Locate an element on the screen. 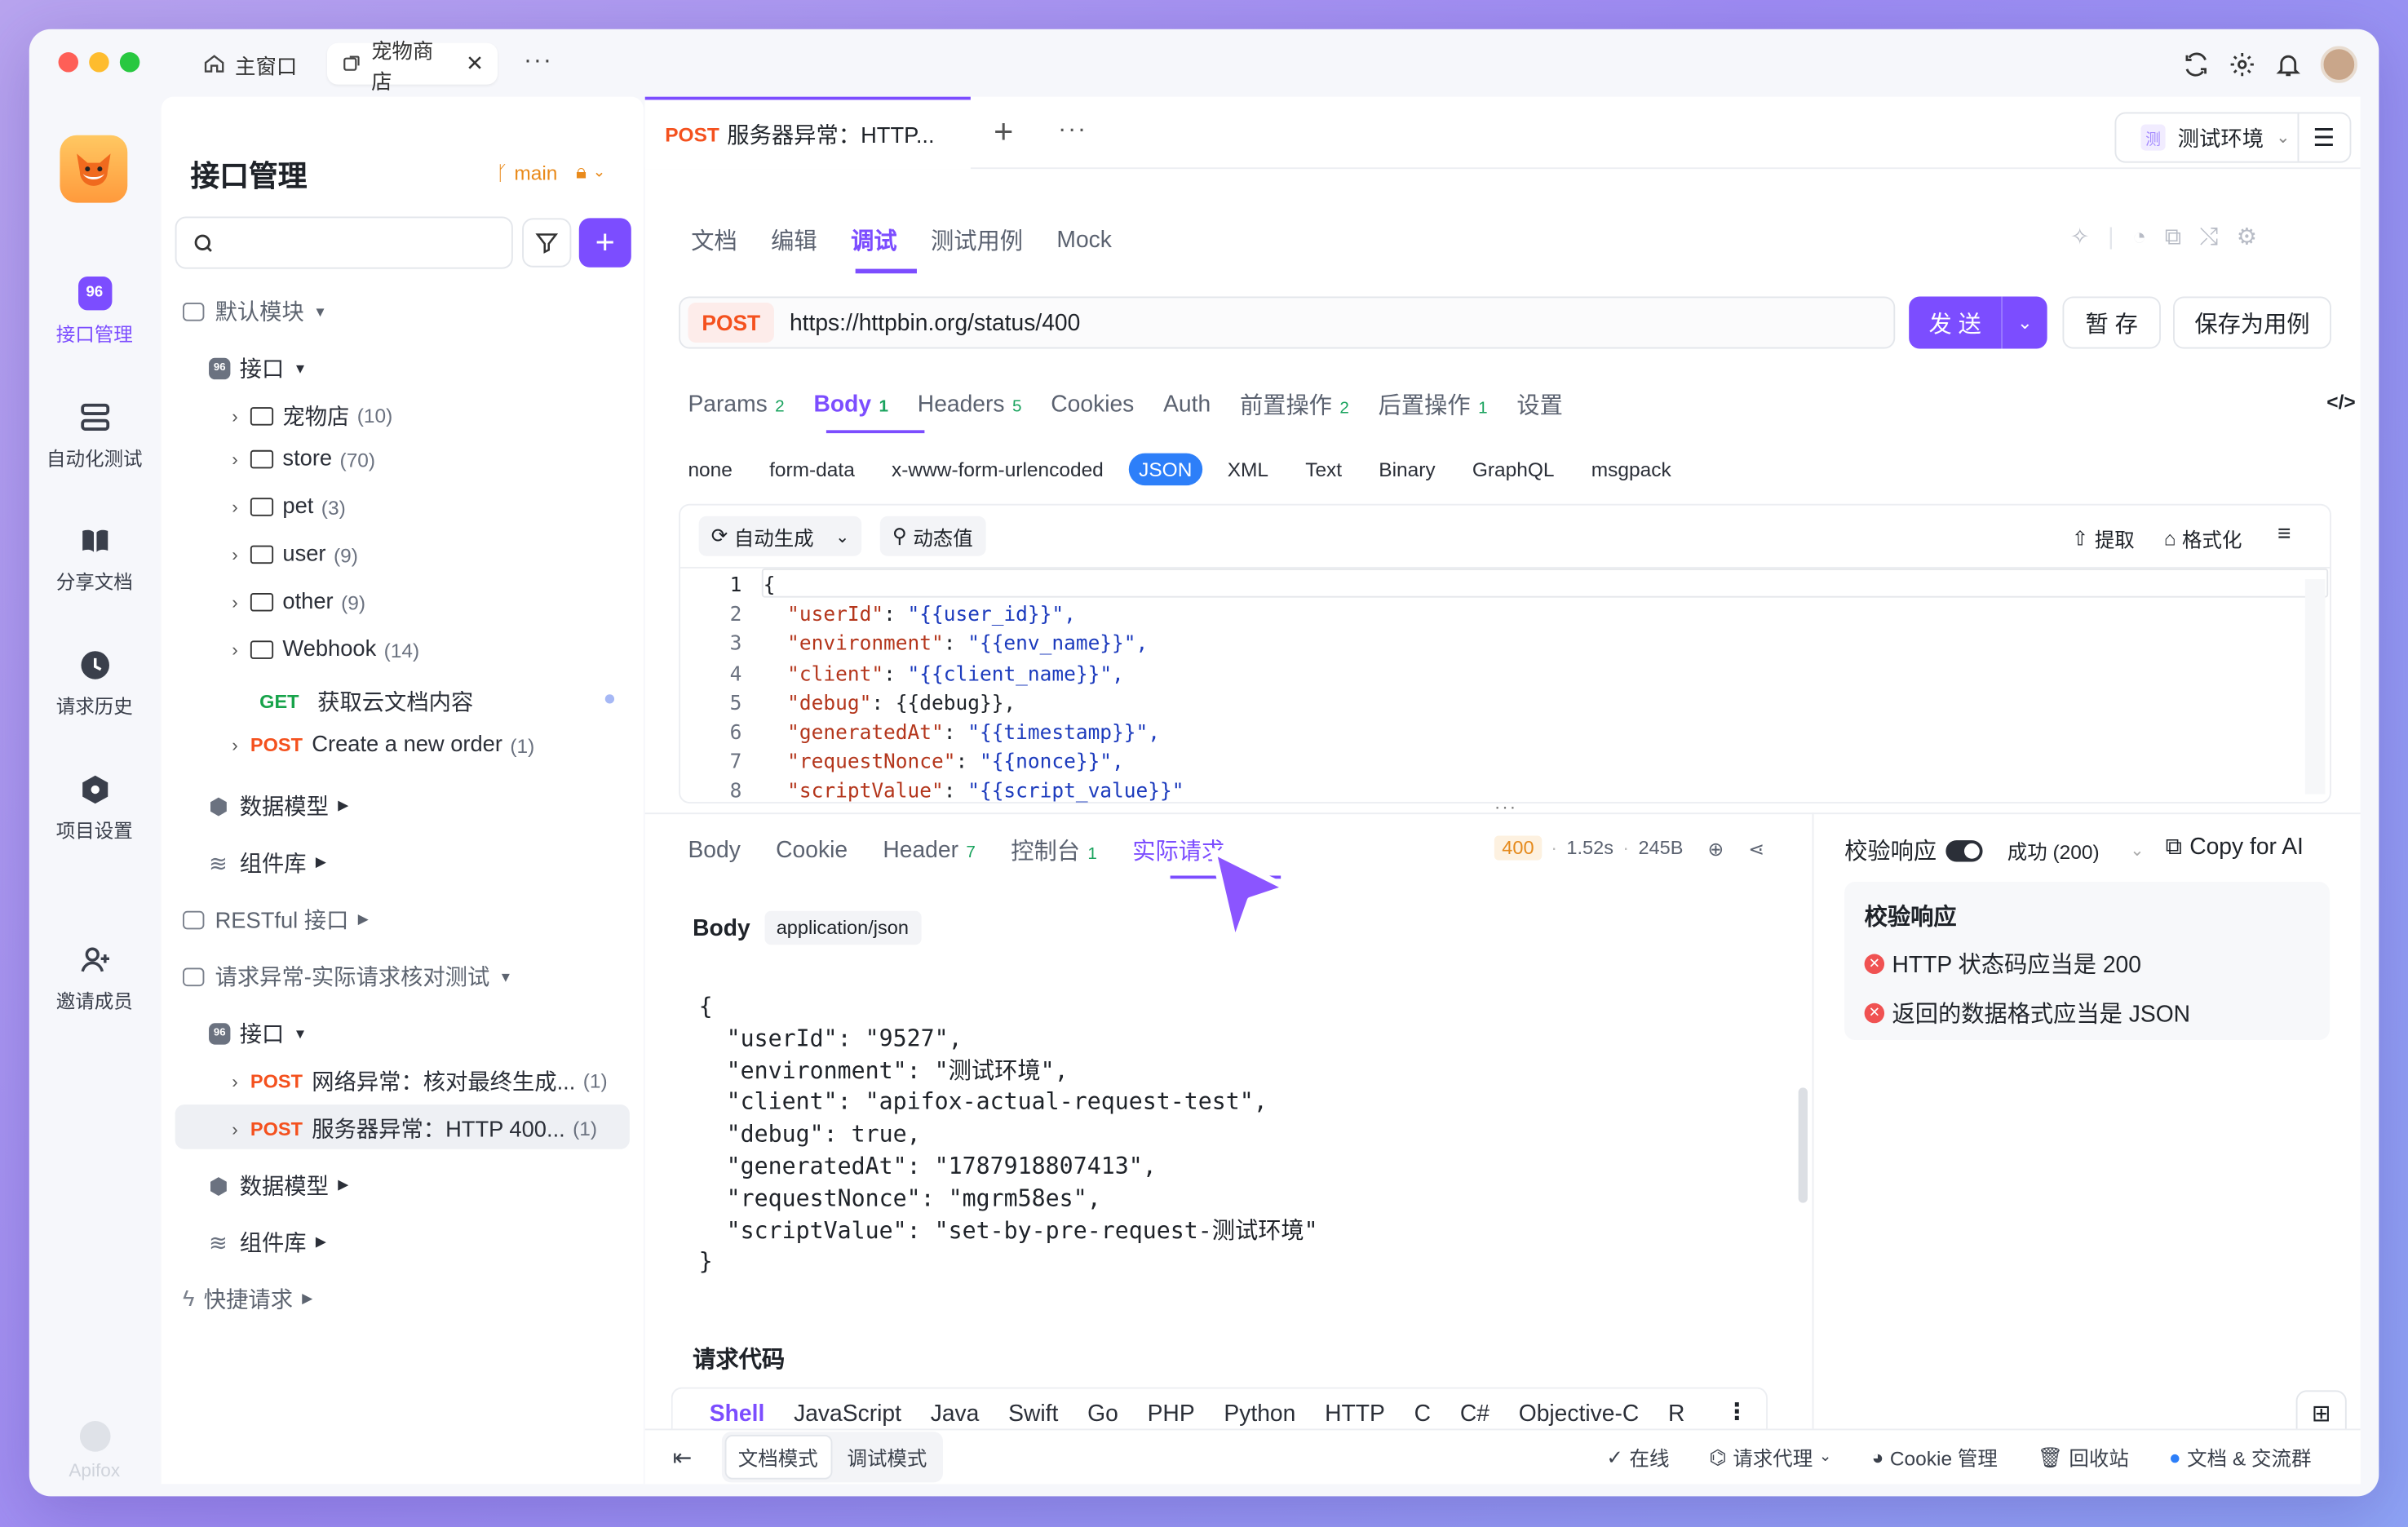 Image resolution: width=2408 pixels, height=1527 pixels. tab-mock: Mock is located at coordinates (1083, 241).